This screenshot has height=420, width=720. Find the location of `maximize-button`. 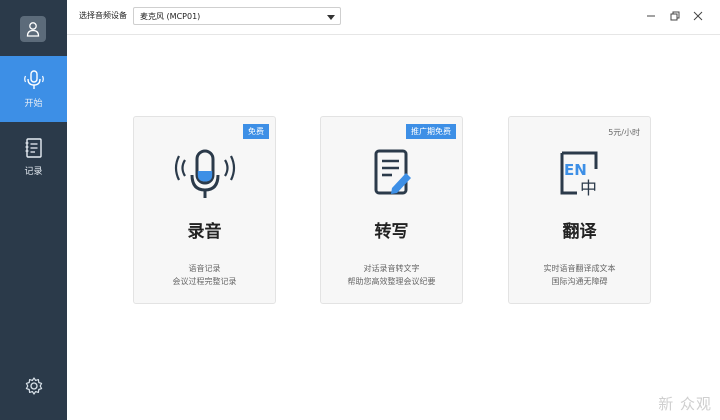

maximize-button is located at coordinates (675, 16).